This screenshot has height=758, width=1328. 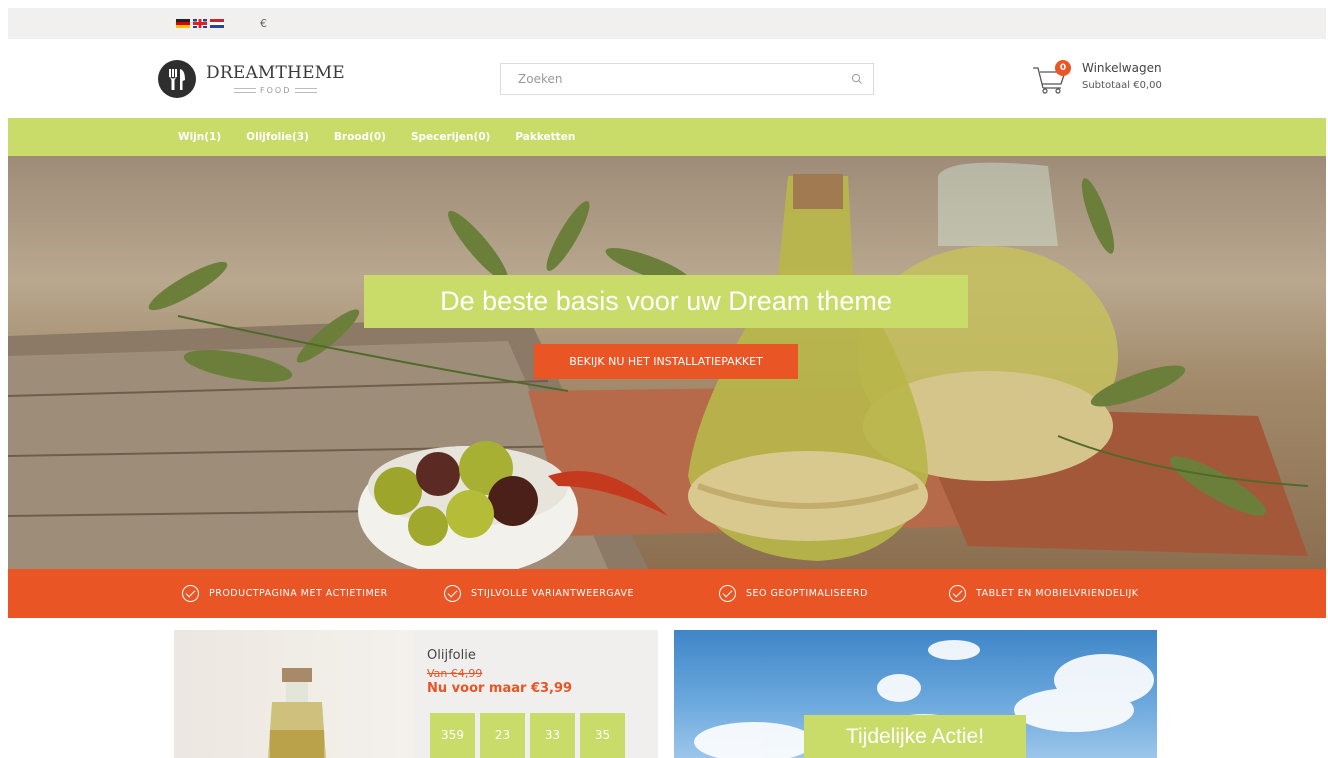 I want to click on timer-cell: 35, so click(x=602, y=735).